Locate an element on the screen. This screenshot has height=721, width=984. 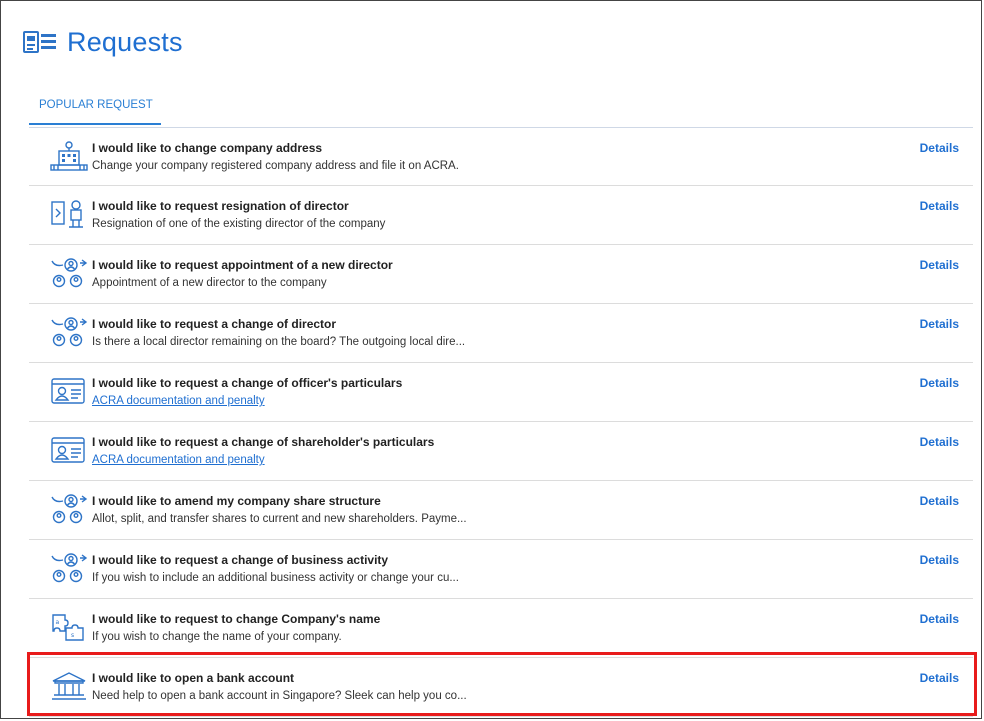
svg-text: s is located at coordinates (72, 635).